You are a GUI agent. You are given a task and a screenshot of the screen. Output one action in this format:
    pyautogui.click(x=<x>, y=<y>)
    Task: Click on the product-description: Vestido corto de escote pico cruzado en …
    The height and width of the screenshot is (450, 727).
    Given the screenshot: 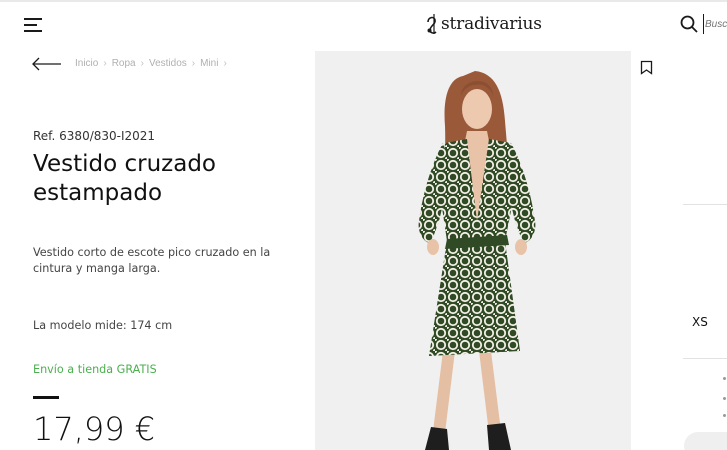 What is the action you would take?
    pyautogui.click(x=152, y=260)
    